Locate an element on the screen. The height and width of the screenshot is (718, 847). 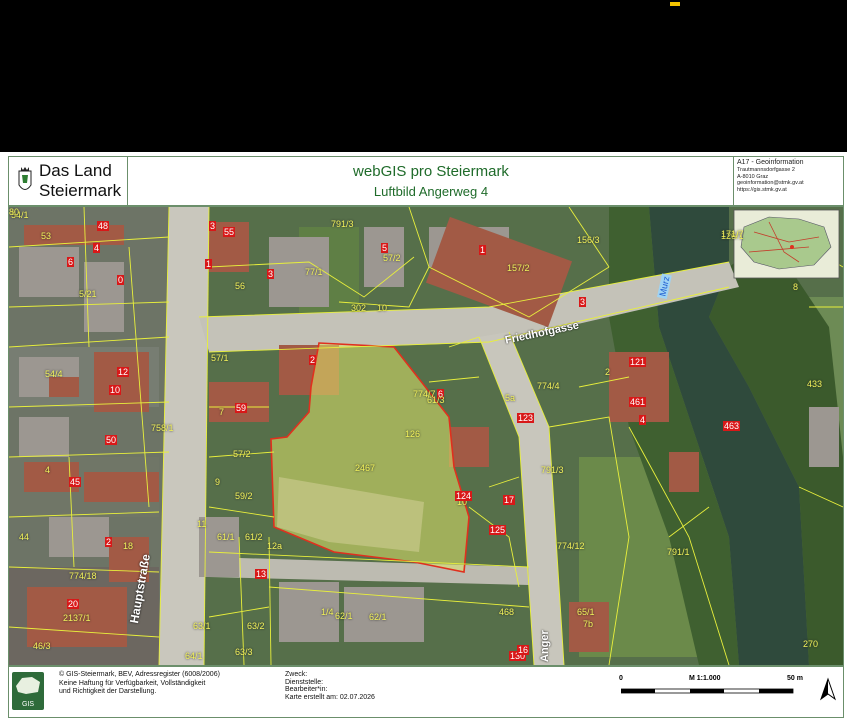
parcel-label: 774/12 is located at coordinates (571, 546).